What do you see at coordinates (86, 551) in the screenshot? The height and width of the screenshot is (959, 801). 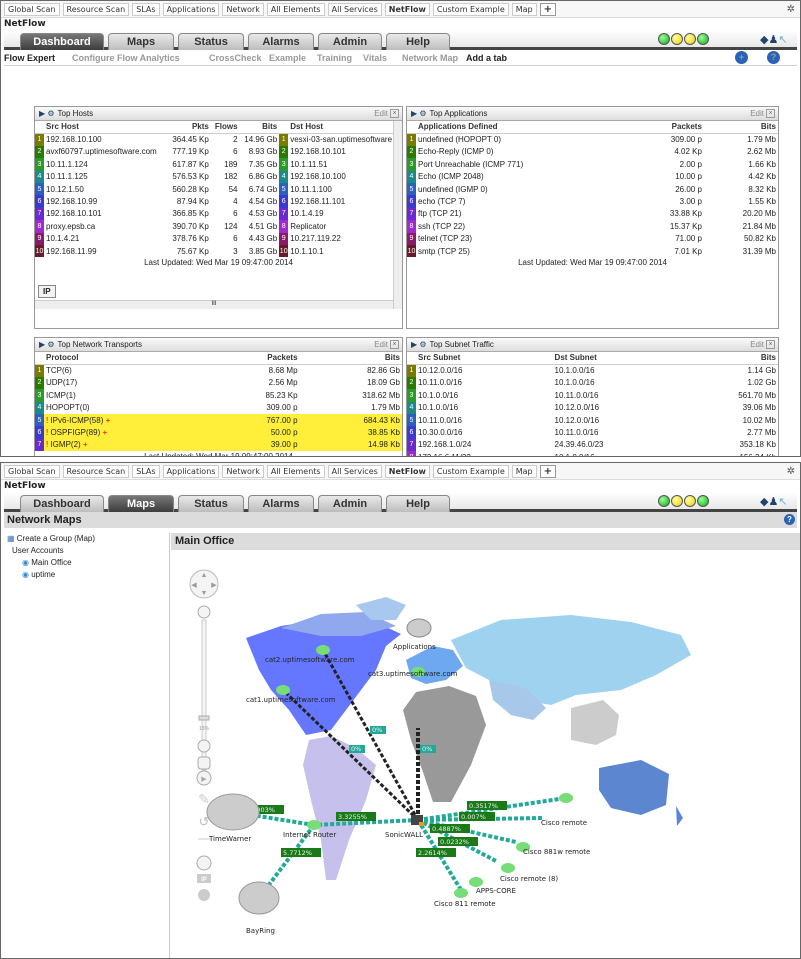 I see `tree-item-user-accounts: User Accounts` at bounding box center [86, 551].